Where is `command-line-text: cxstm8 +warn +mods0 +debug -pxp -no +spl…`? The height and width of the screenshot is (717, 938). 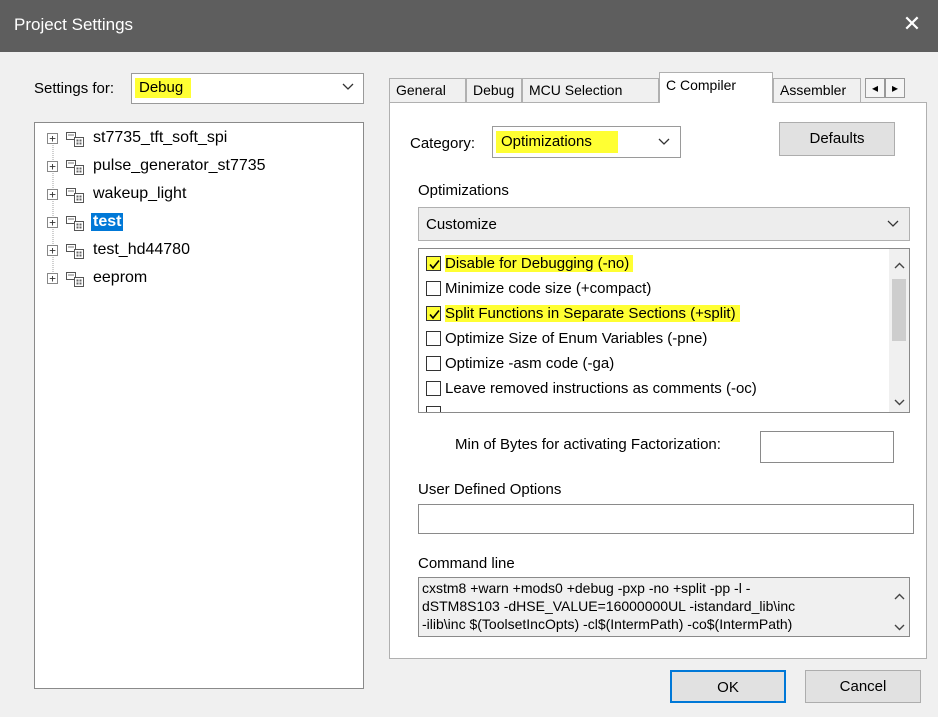 command-line-text: cxstm8 +warn +mods0 +debug -pxp -no +spl… is located at coordinates (654, 606).